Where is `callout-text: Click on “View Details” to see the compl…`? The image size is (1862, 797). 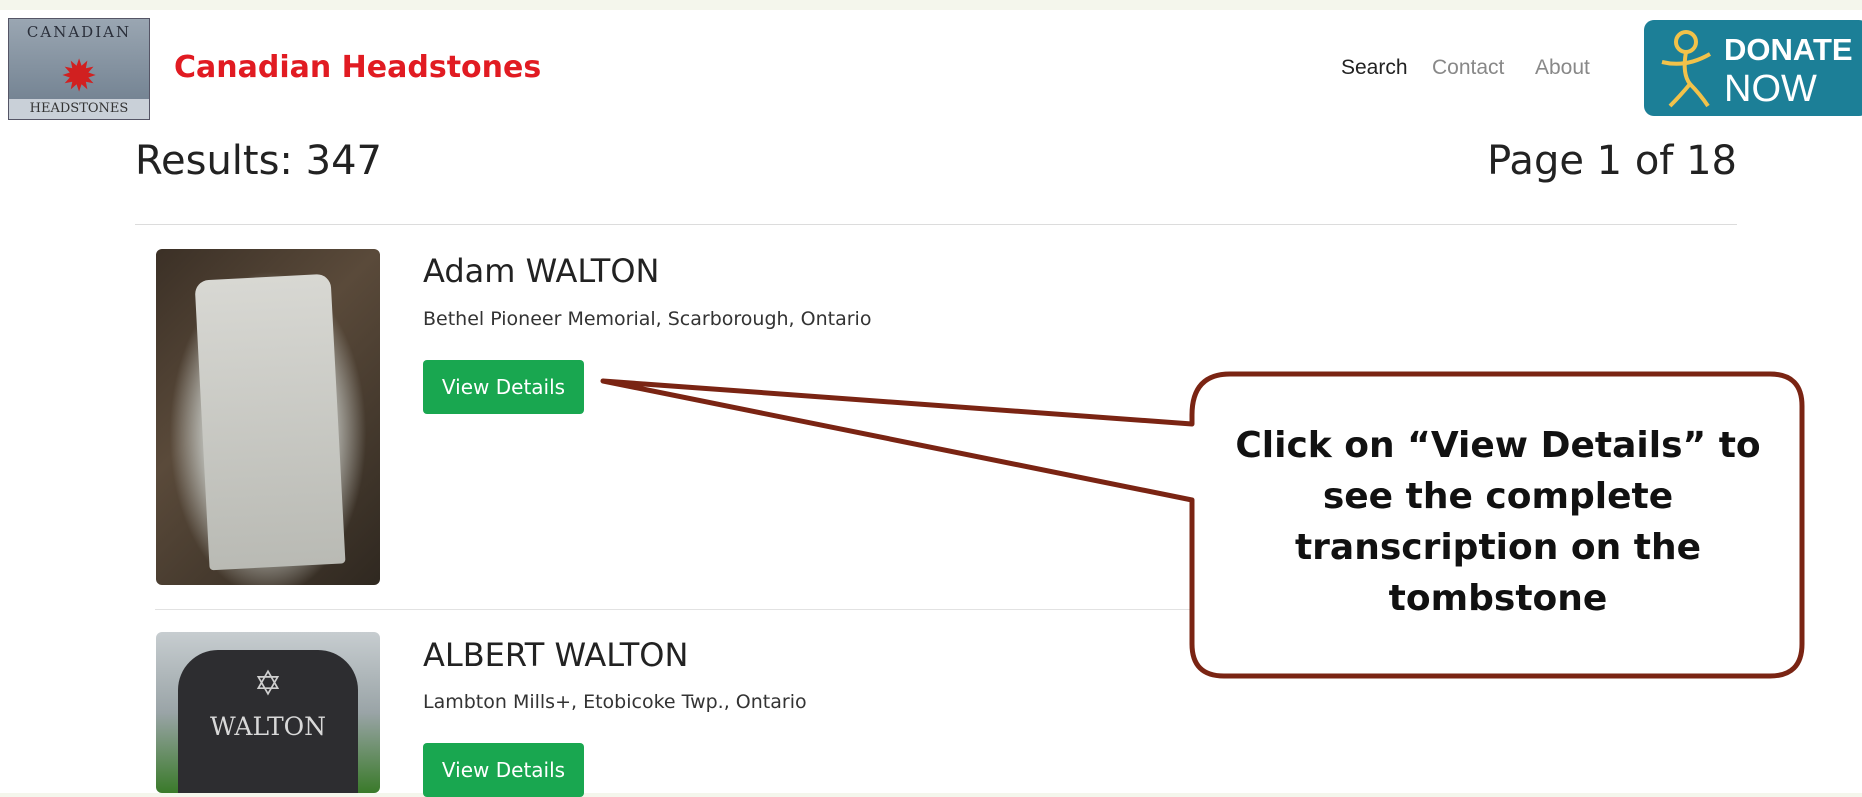
callout-text: Click on “View Details” to see the compl… is located at coordinates (1498, 522).